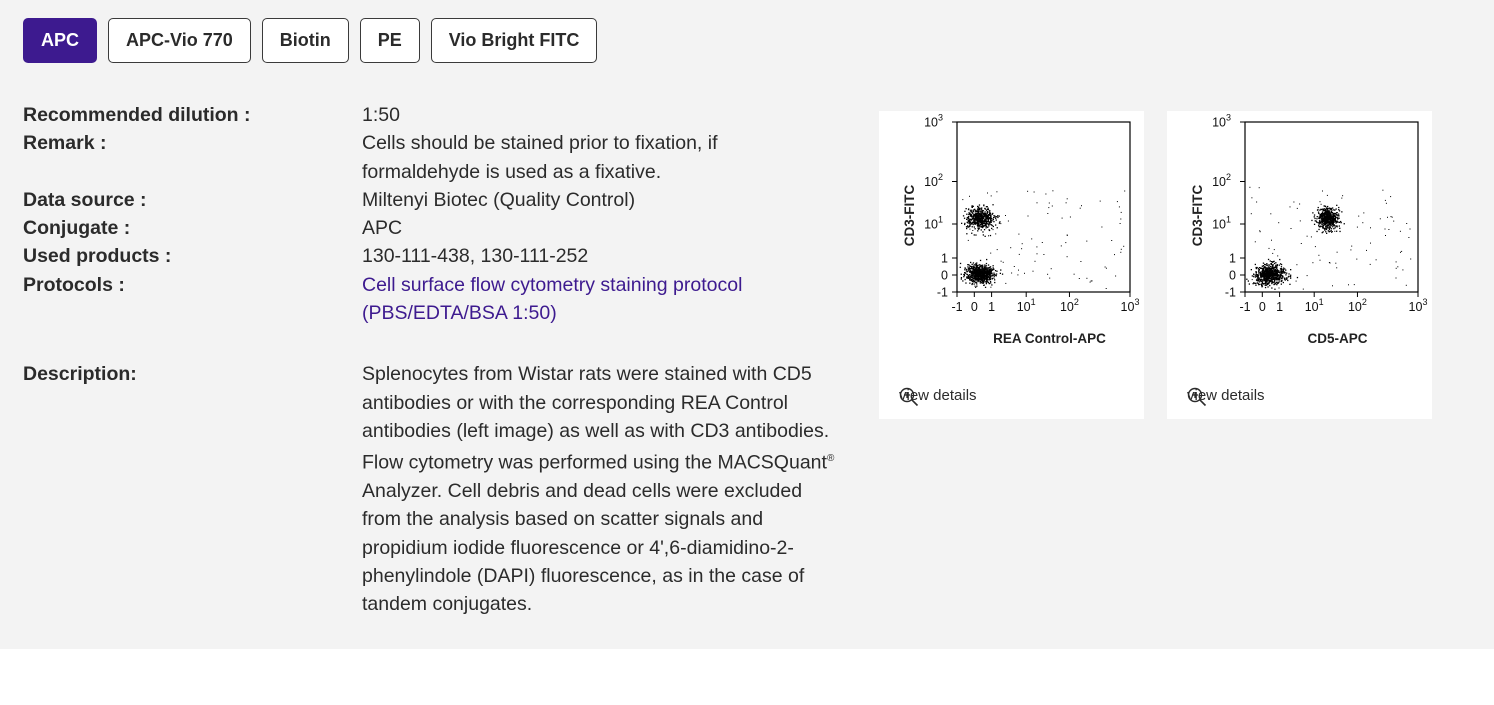 The image size is (1494, 705). Describe the element at coordinates (179, 40) in the screenshot. I see `tab-apc-vio-770: APC-Vio 770` at that location.